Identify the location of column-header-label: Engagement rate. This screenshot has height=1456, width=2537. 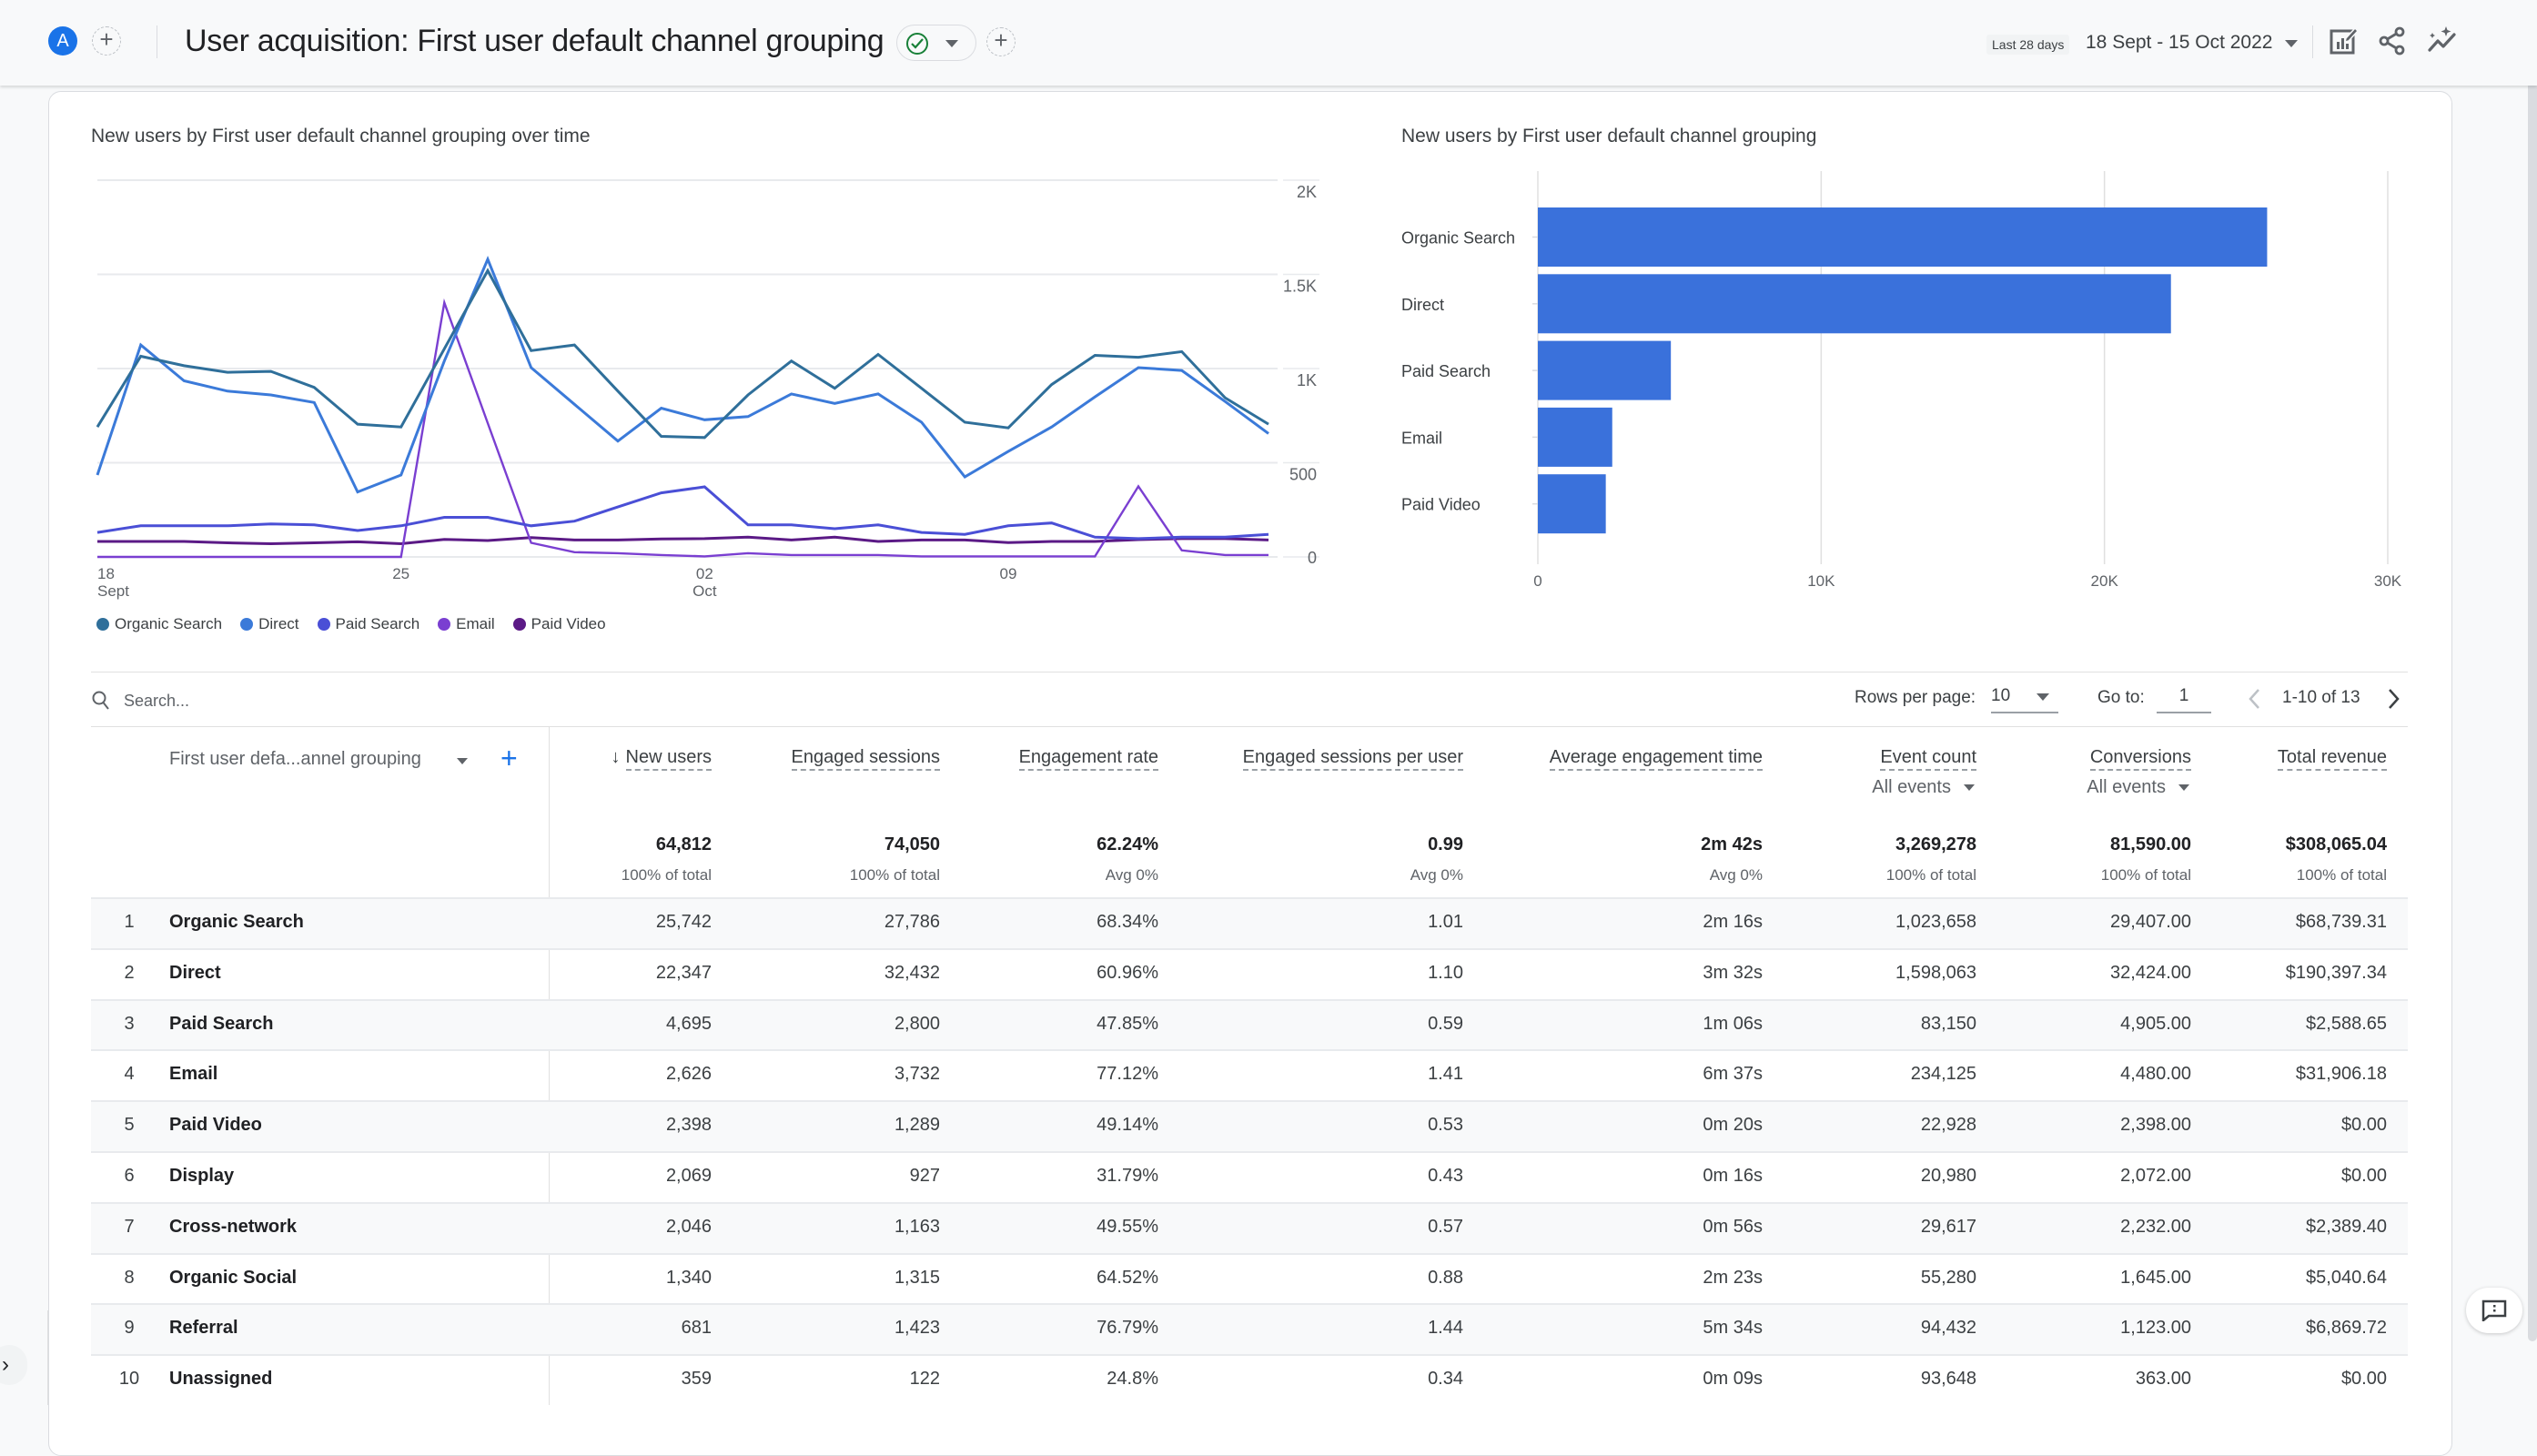
(1088, 759).